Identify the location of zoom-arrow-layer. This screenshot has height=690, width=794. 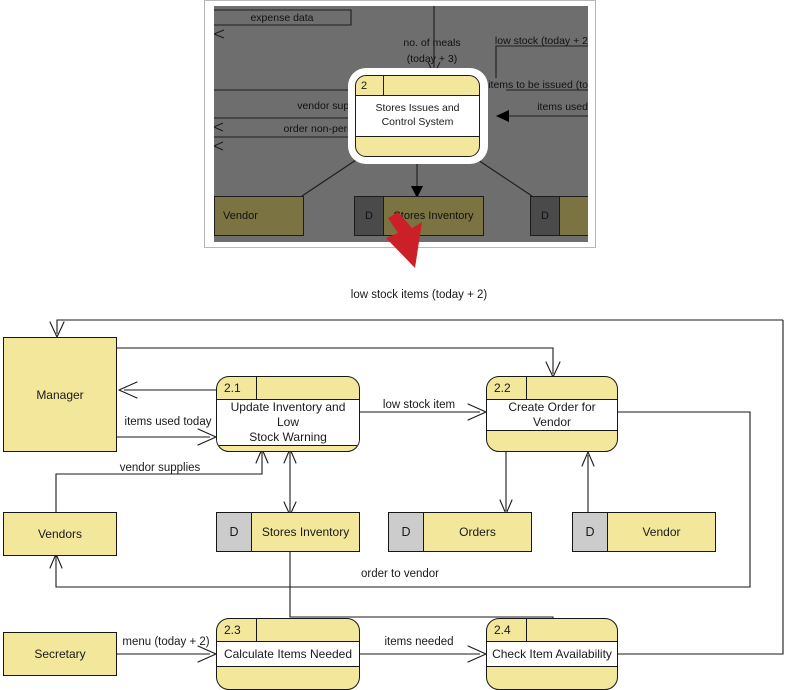
(404, 240).